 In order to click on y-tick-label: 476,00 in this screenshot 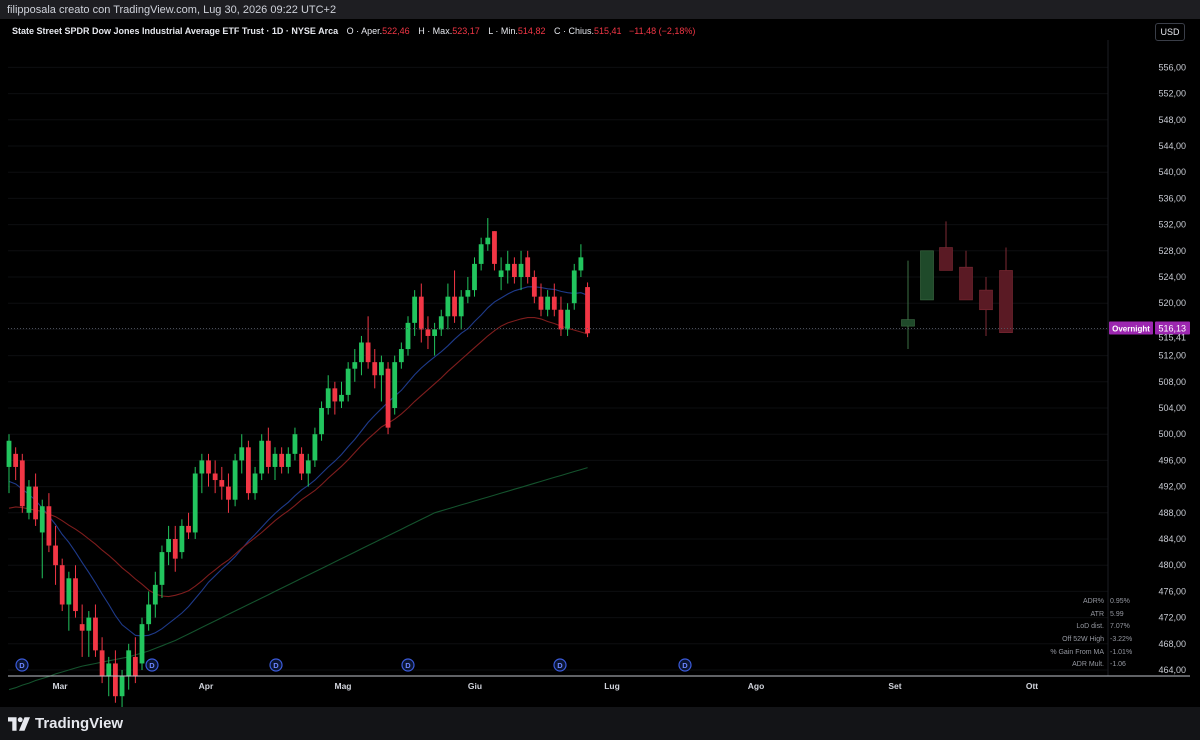, I will do `click(1172, 591)`.